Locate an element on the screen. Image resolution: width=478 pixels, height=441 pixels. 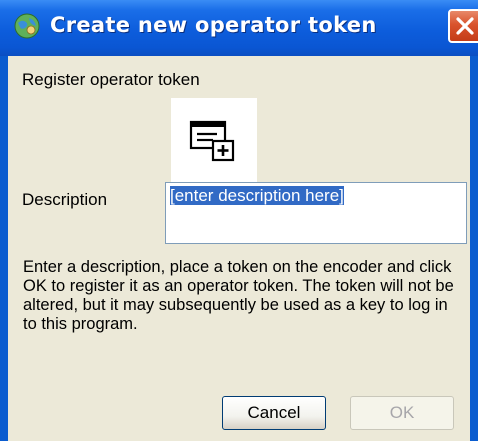
token-image is located at coordinates (214, 141).